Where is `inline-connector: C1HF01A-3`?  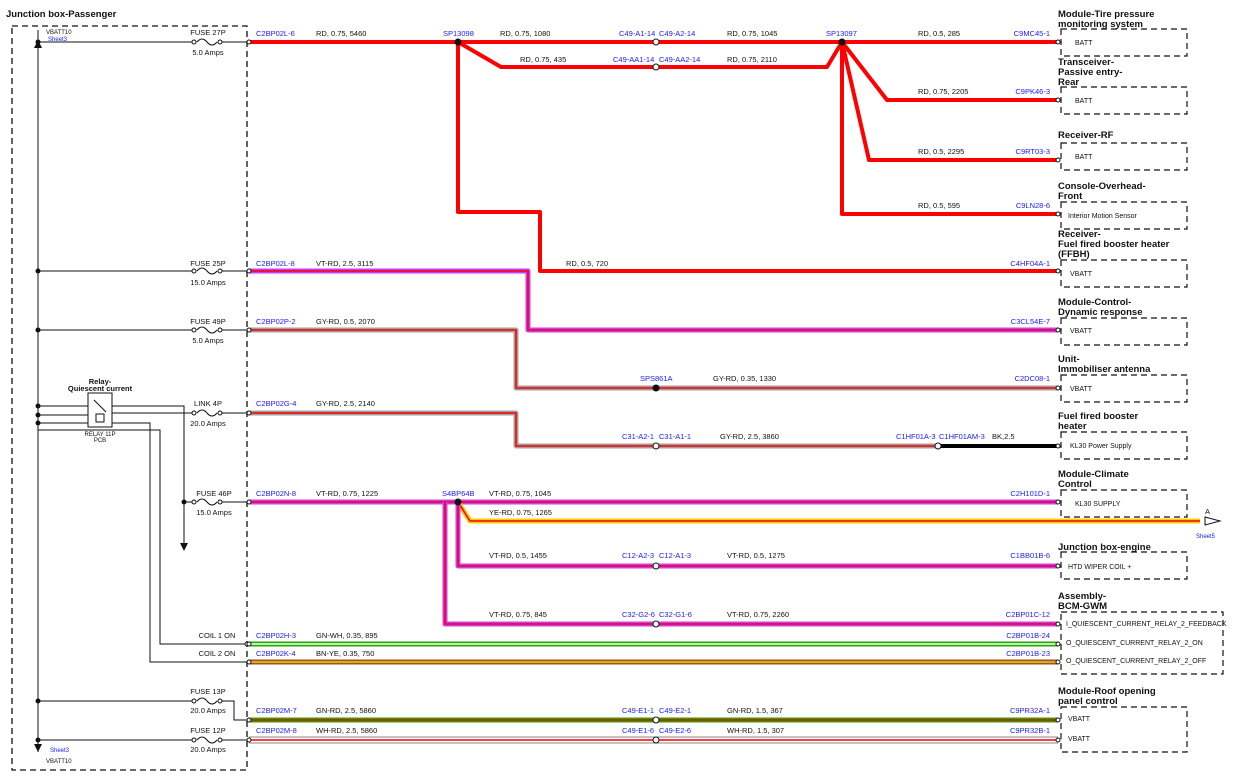
inline-connector: C1HF01A-3 is located at coordinates (916, 436).